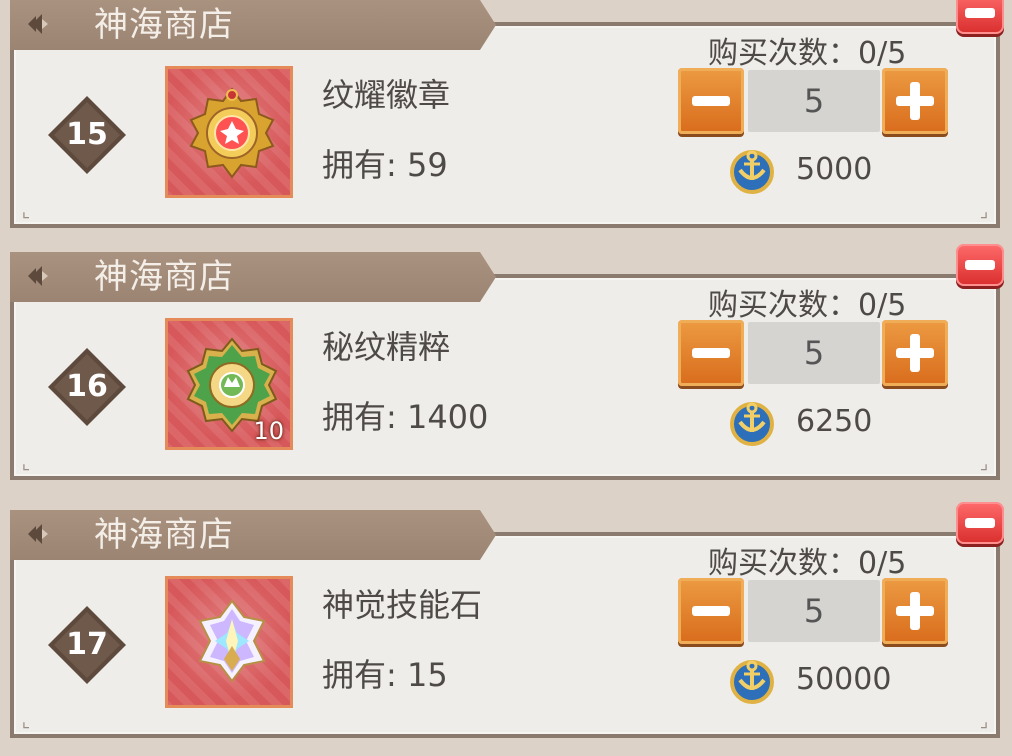 This screenshot has height=756, width=1012. I want to click on item-name: 秘纹精粹, so click(386, 347).